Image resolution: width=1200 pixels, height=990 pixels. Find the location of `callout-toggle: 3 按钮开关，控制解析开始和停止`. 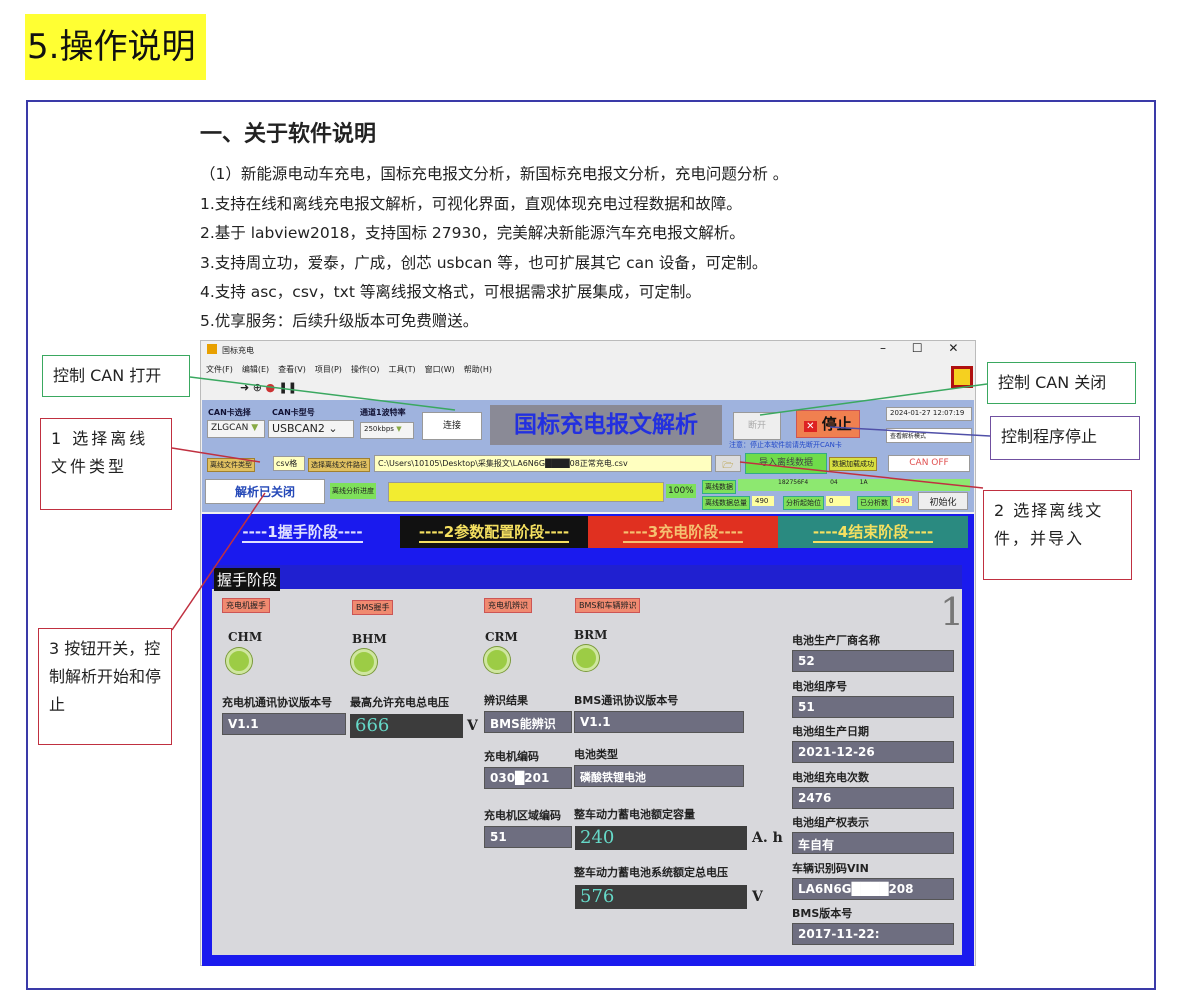

callout-toggle: 3 按钮开关，控制解析开始和停止 is located at coordinates (105, 686).